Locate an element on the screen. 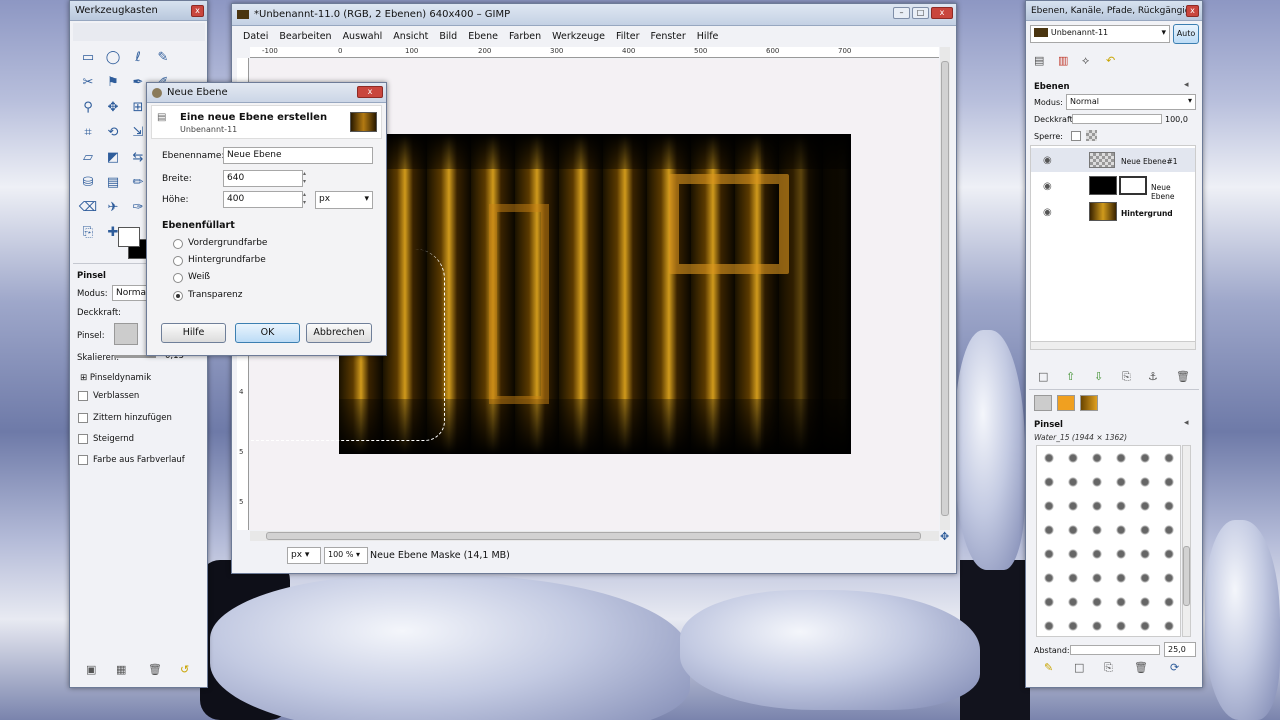 The image size is (1280, 720). cancel-button: Abbrechen is located at coordinates (339, 333).